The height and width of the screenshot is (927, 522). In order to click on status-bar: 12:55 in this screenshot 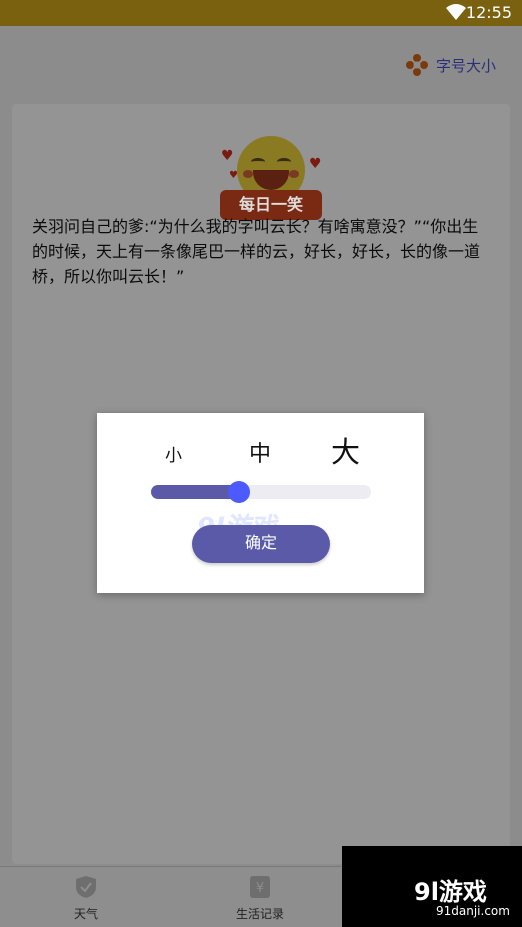, I will do `click(261, 13)`.